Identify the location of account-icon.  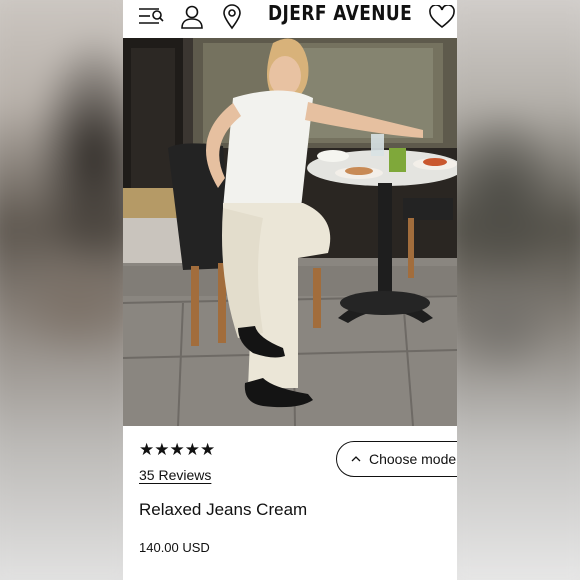
(192, 17).